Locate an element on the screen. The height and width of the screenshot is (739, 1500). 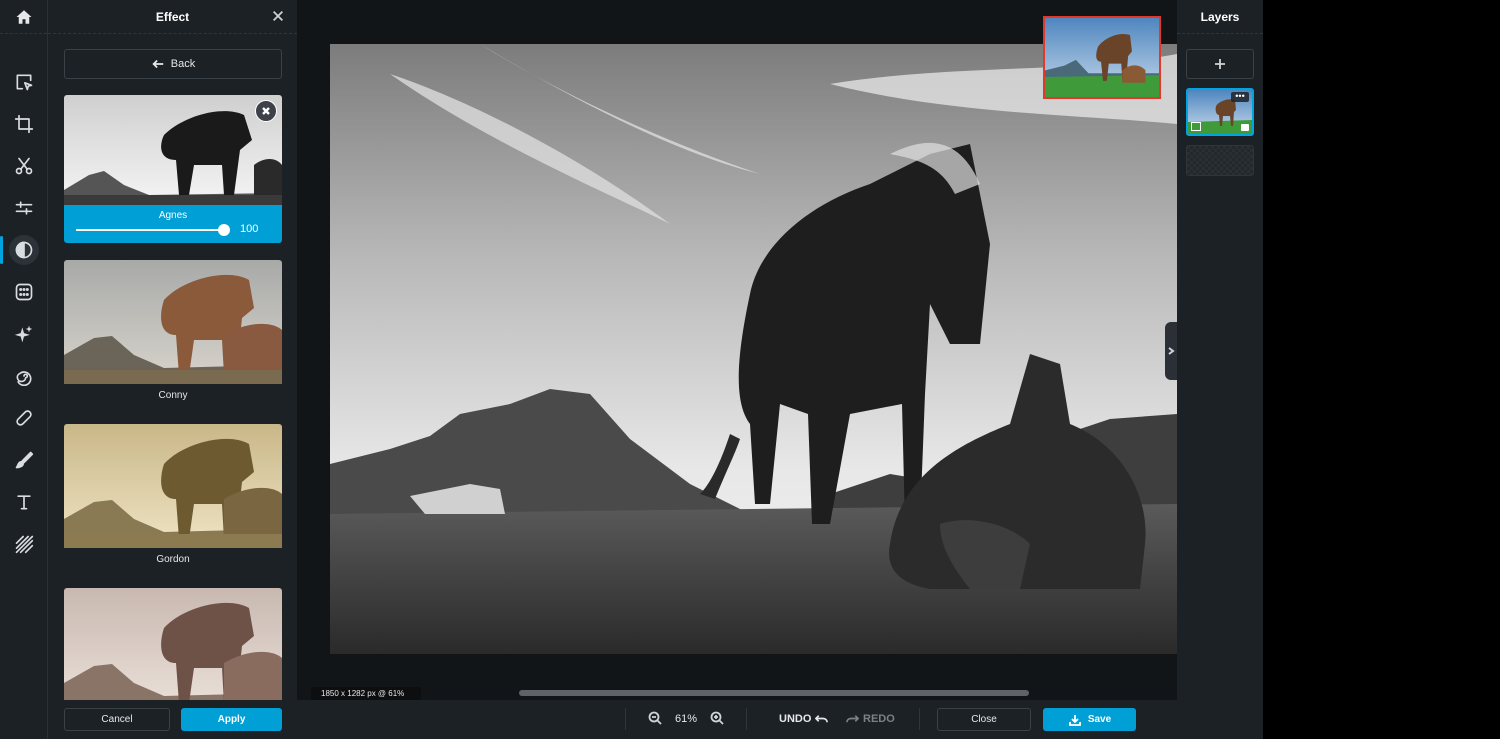
tool-draw is located at coordinates (24, 460).